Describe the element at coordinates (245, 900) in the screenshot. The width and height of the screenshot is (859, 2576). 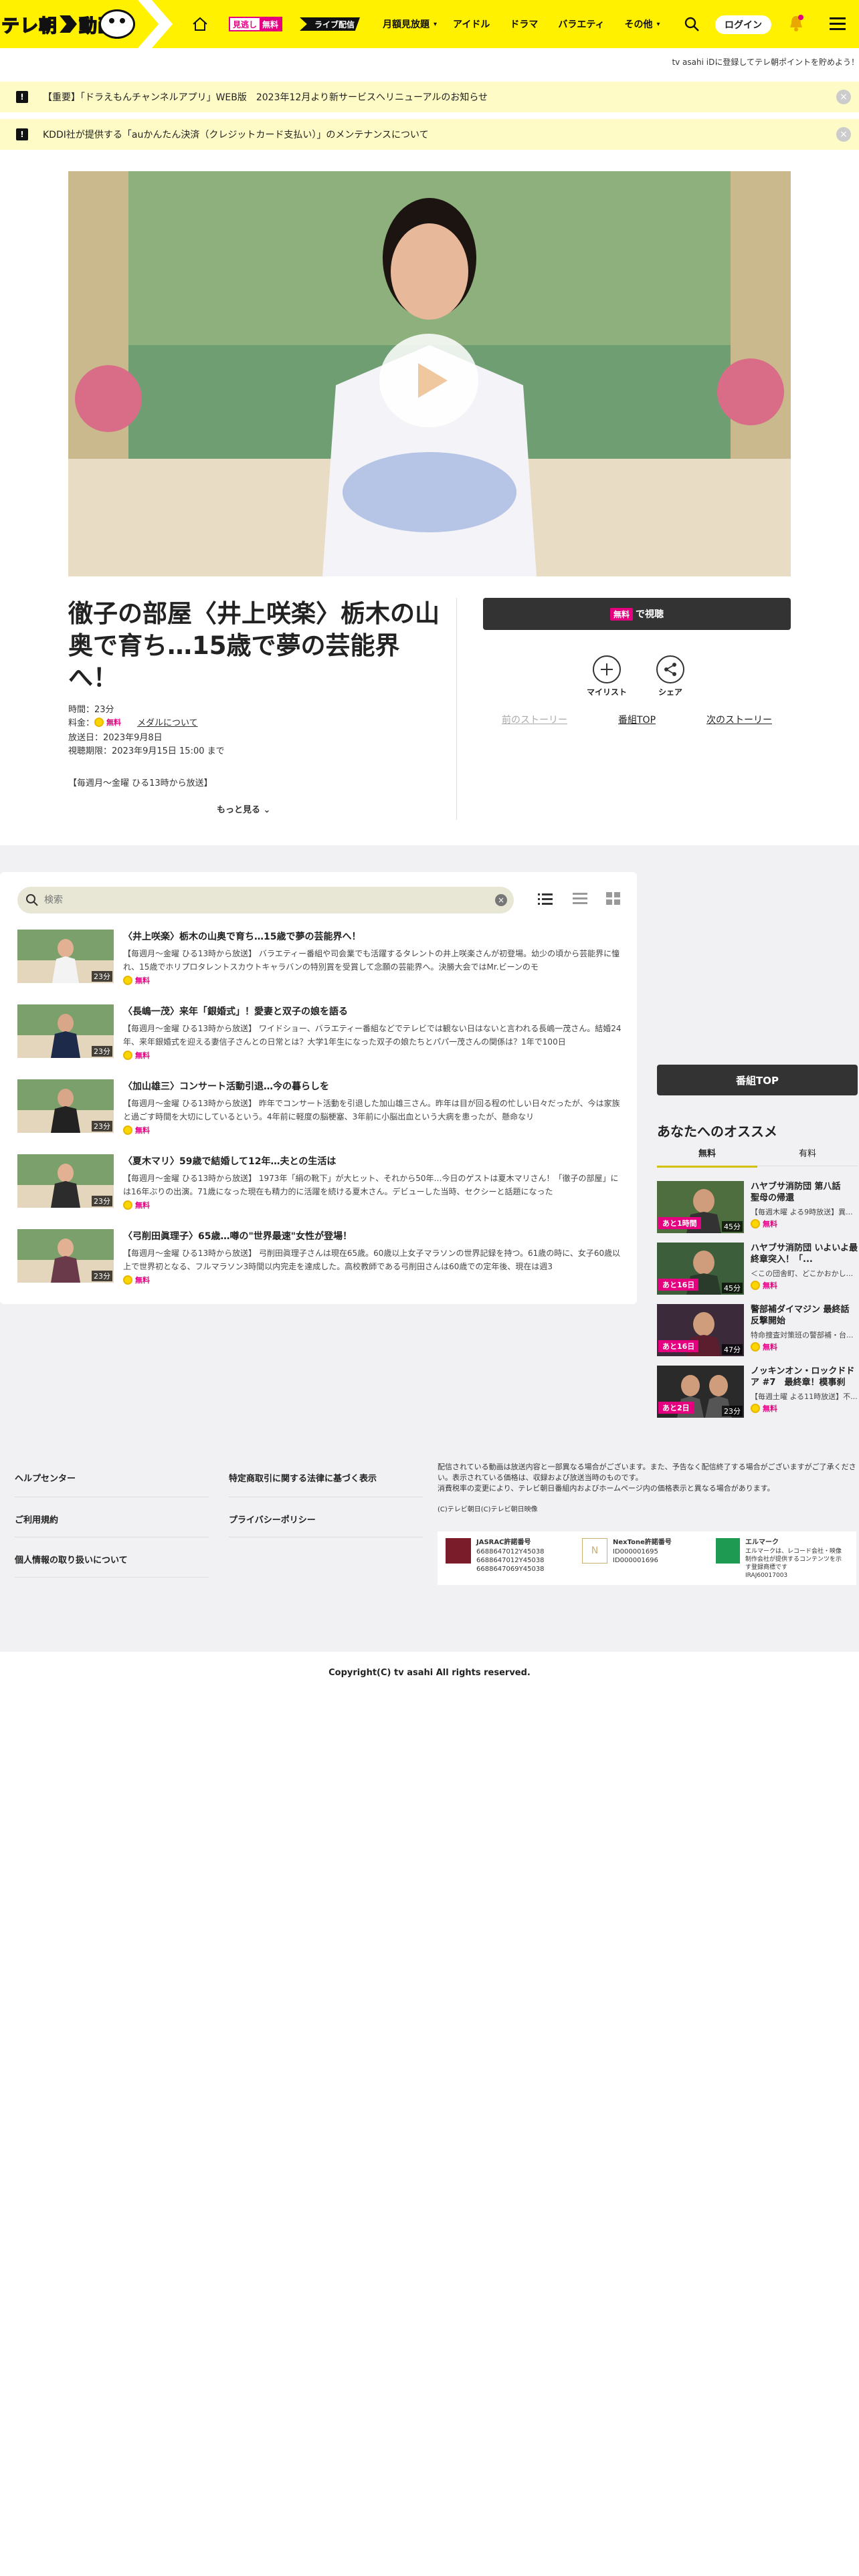
I see `search-input` at that location.